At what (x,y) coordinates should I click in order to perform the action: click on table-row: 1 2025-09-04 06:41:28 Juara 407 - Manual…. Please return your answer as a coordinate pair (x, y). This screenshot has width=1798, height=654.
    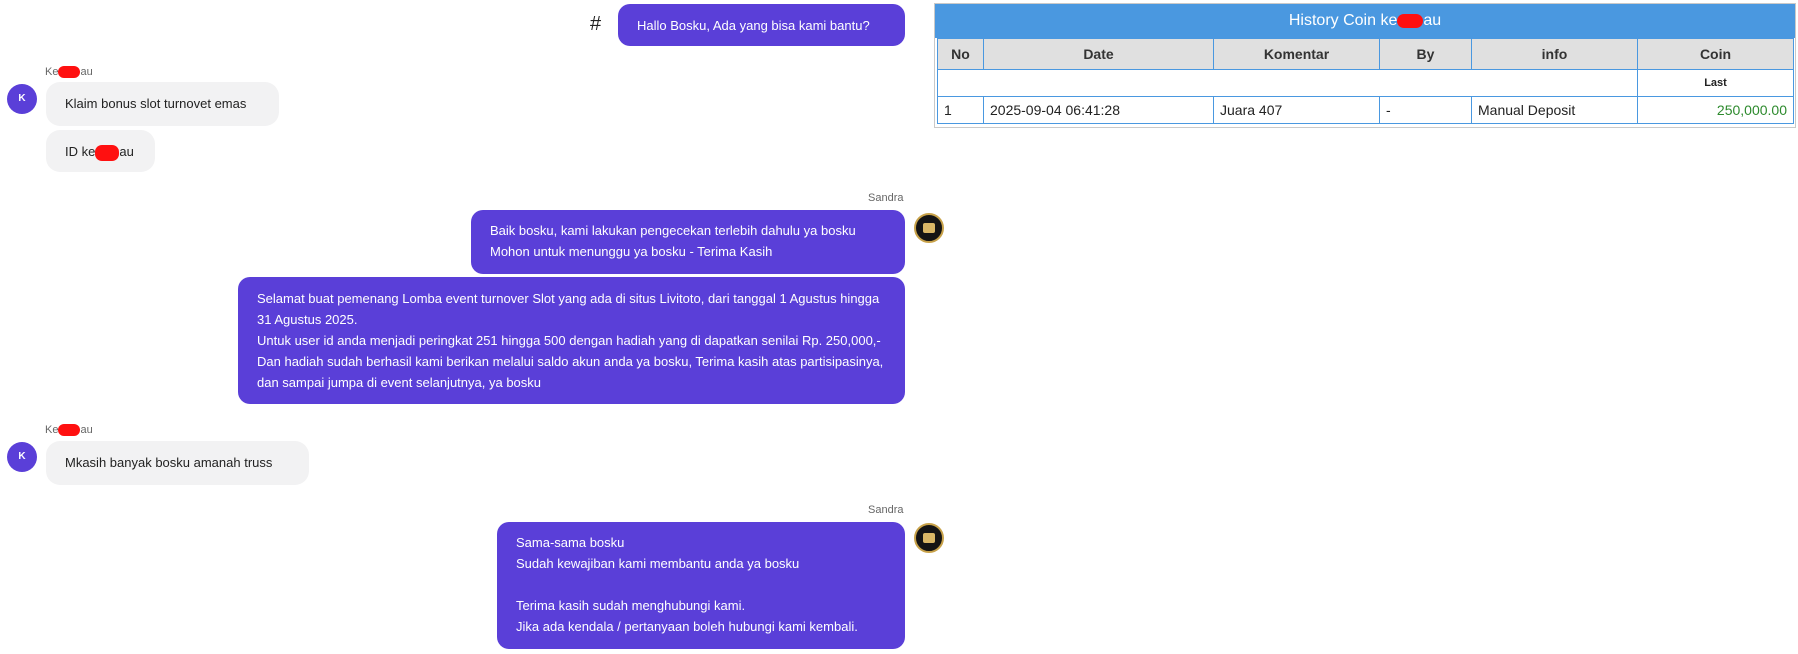
    Looking at the image, I should click on (1365, 110).